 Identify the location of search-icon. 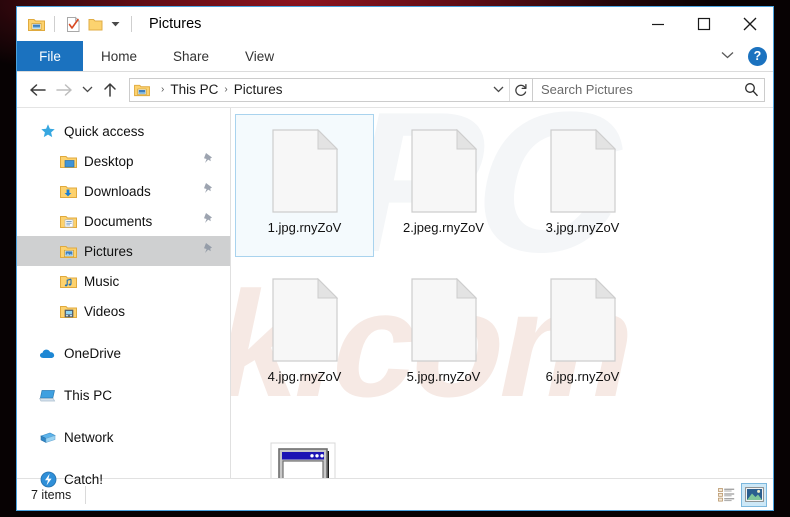
(751, 89).